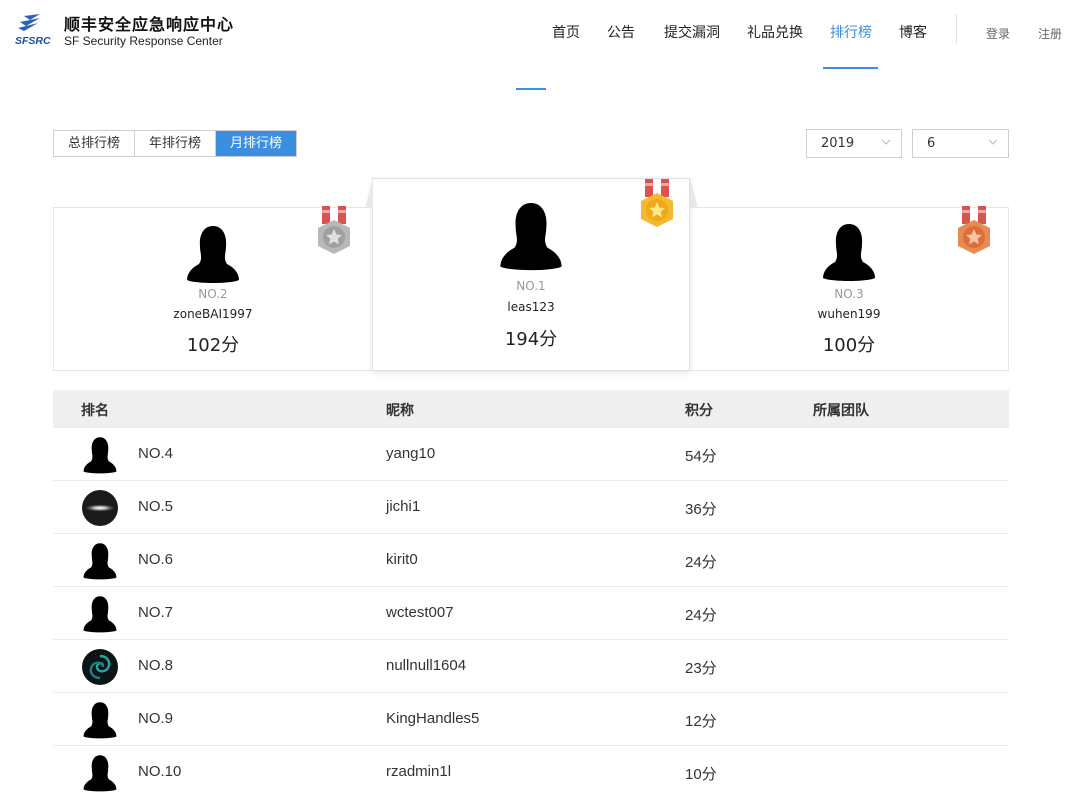 Image resolution: width=1080 pixels, height=798 pixels. Describe the element at coordinates (838, 143) in the screenshot. I see `year-value: 2019` at that location.